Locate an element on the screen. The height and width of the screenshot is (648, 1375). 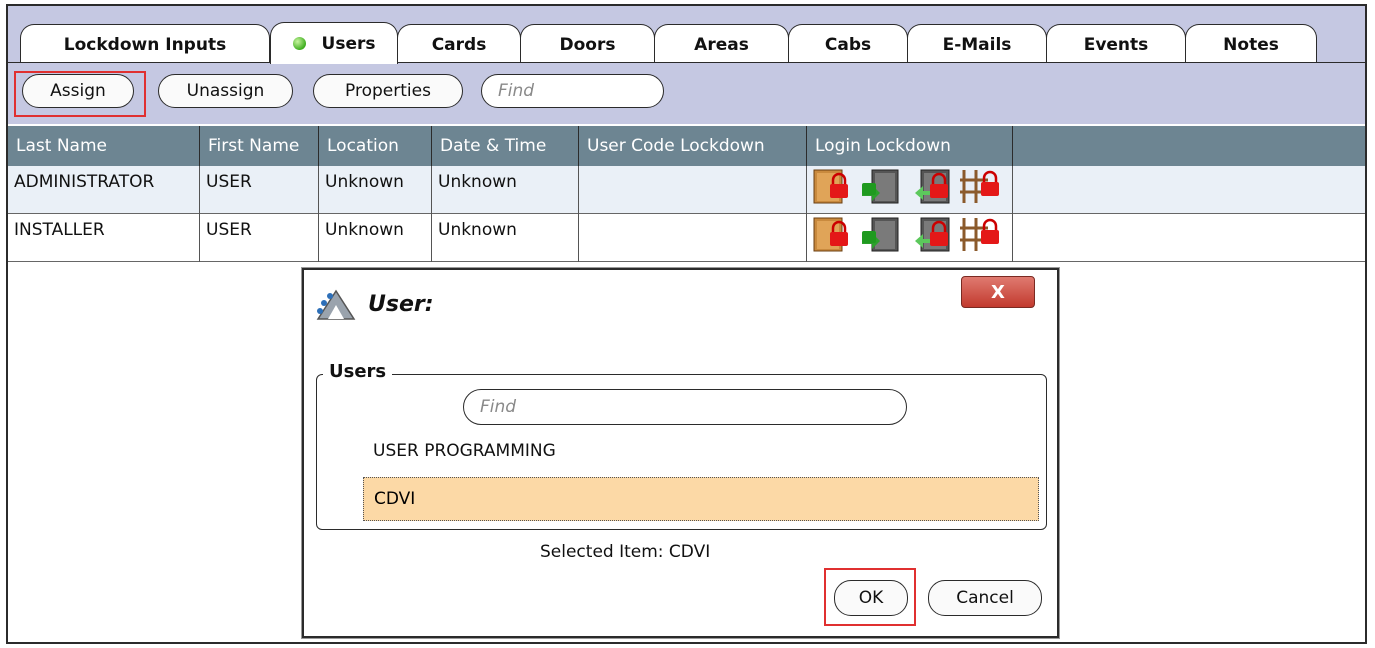
unassign-button: Unassign is located at coordinates (225, 91).